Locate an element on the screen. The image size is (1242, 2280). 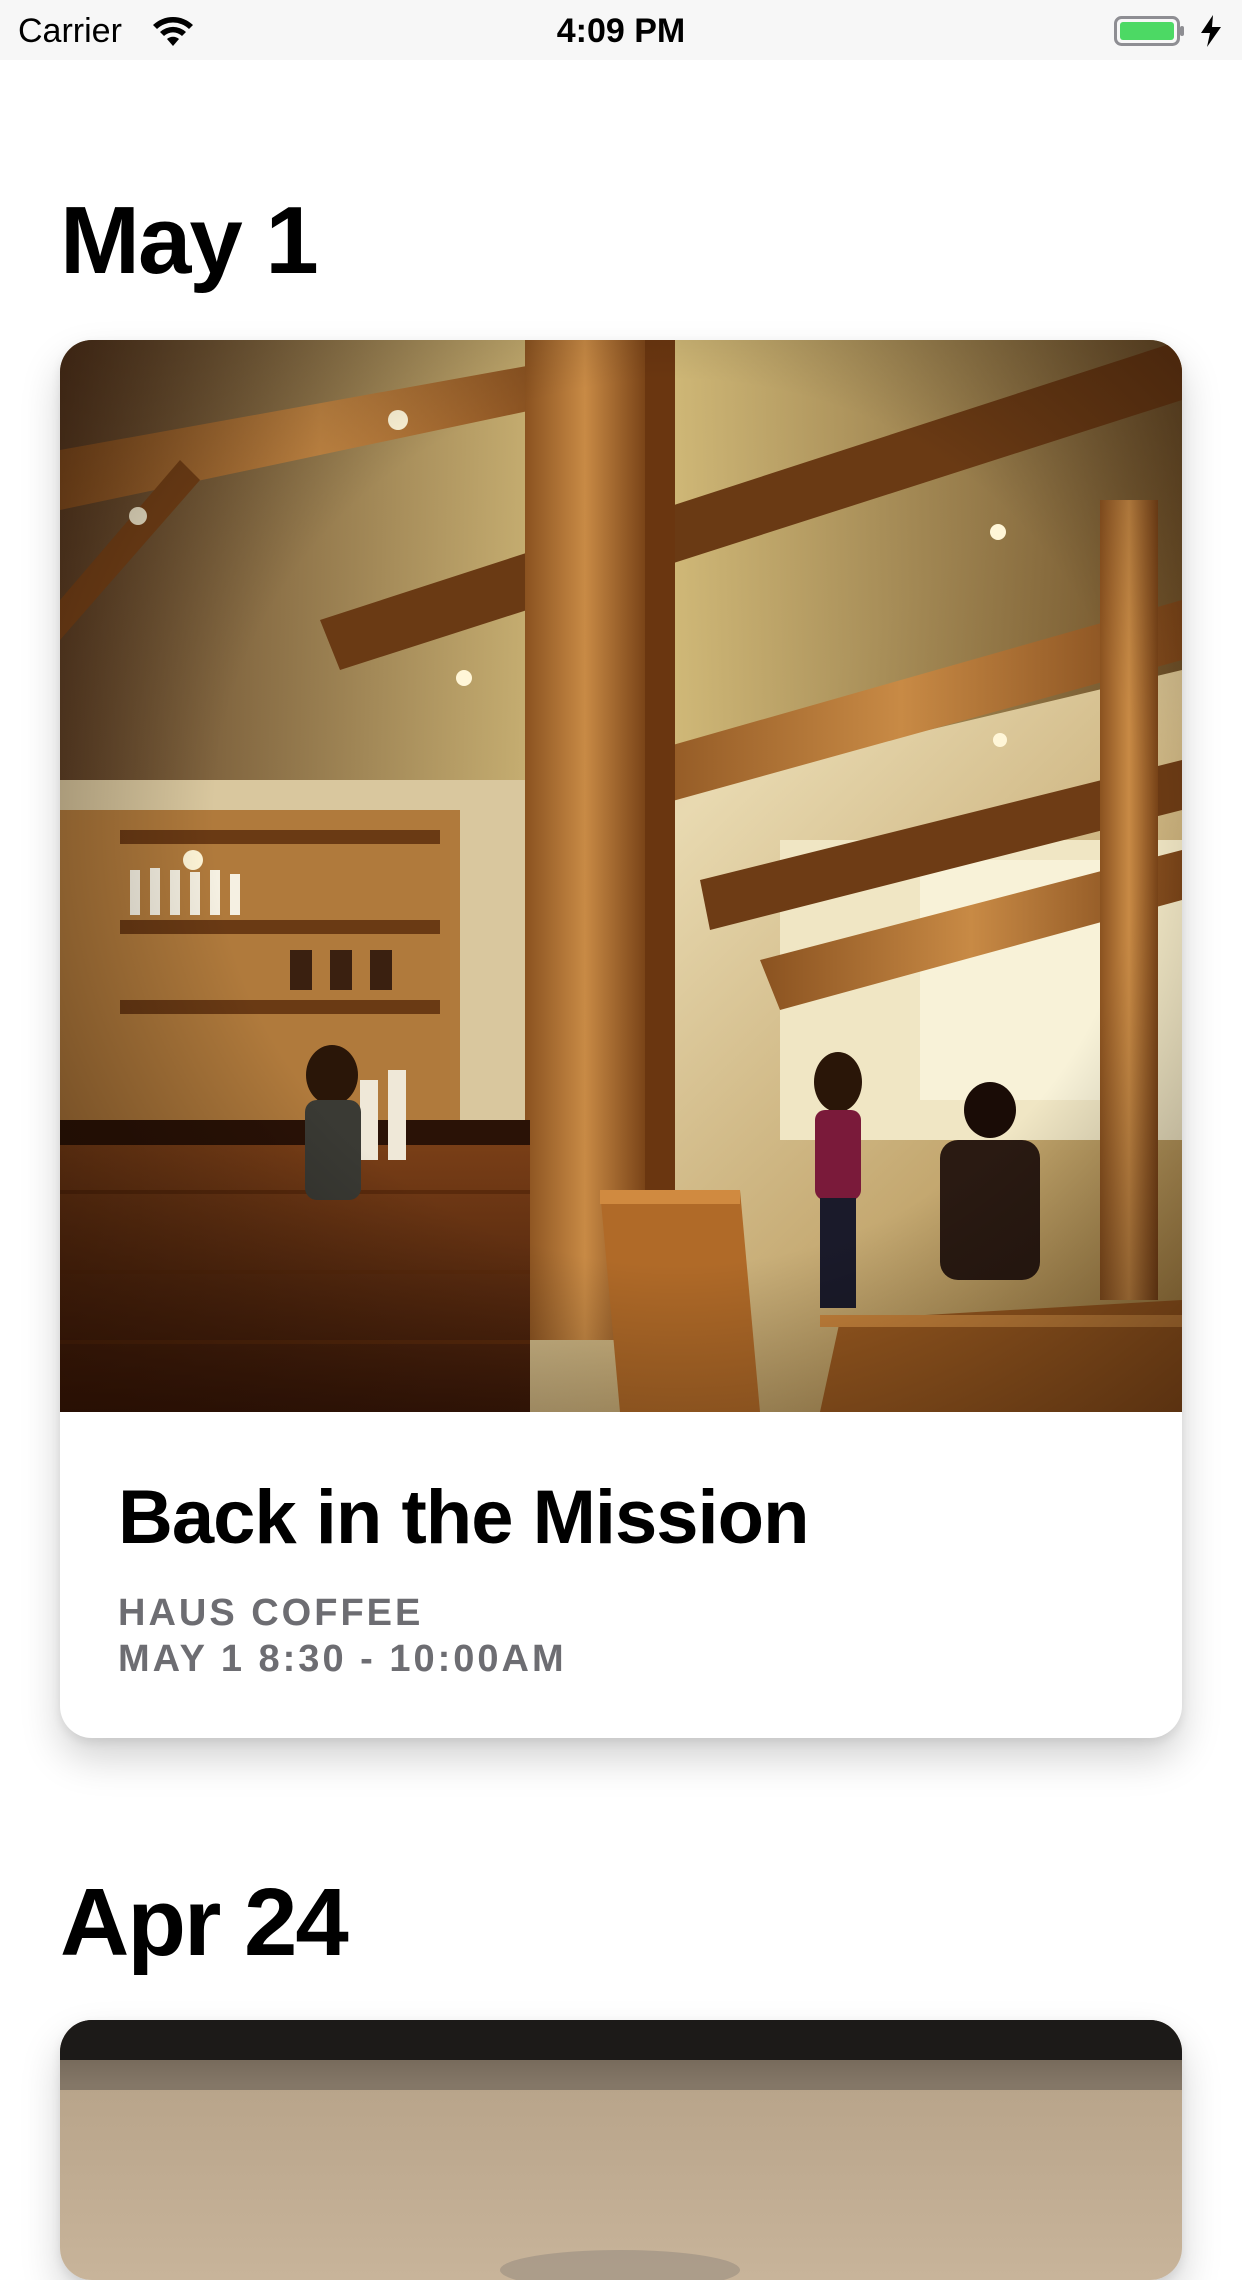
section-date-heading: Apr 24 is located at coordinates (204, 1922).